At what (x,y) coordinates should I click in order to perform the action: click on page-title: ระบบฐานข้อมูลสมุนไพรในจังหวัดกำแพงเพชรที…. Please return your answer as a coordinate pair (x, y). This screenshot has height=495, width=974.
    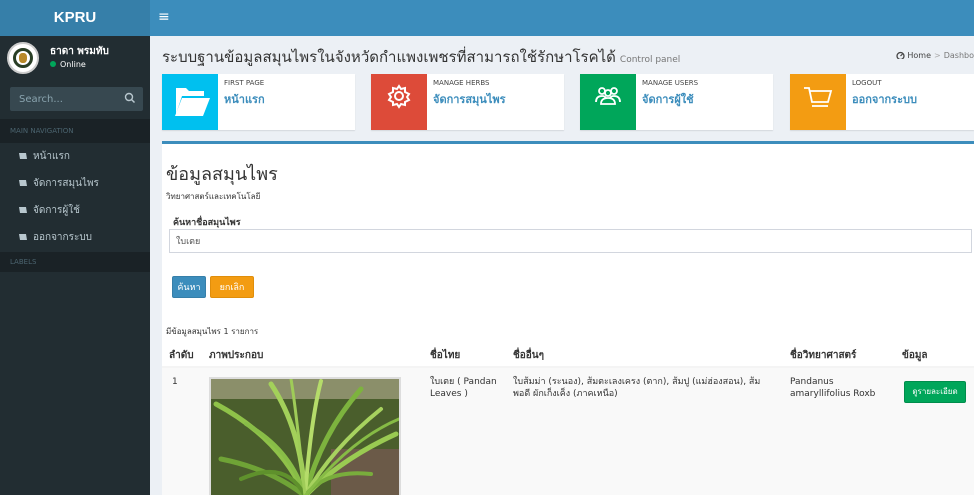
    Looking at the image, I should click on (421, 57).